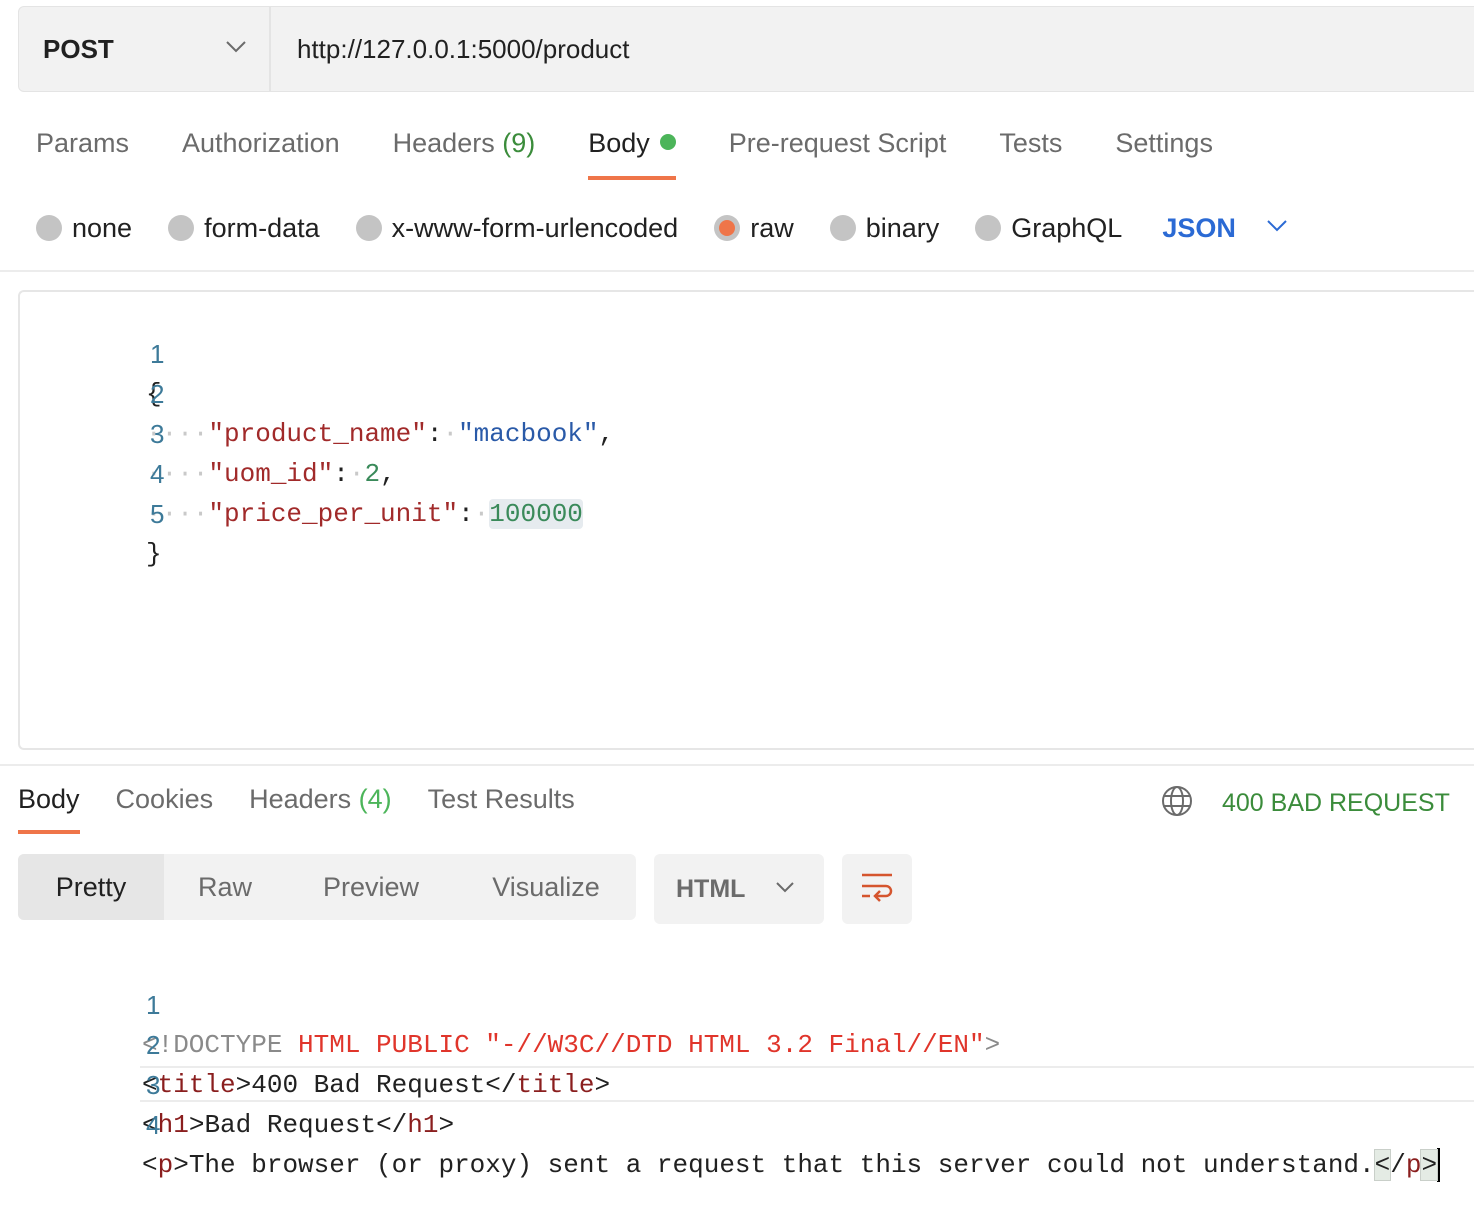 The image size is (1474, 1225). Describe the element at coordinates (546, 887) in the screenshot. I see `view-mode-visualize: Visualize` at that location.